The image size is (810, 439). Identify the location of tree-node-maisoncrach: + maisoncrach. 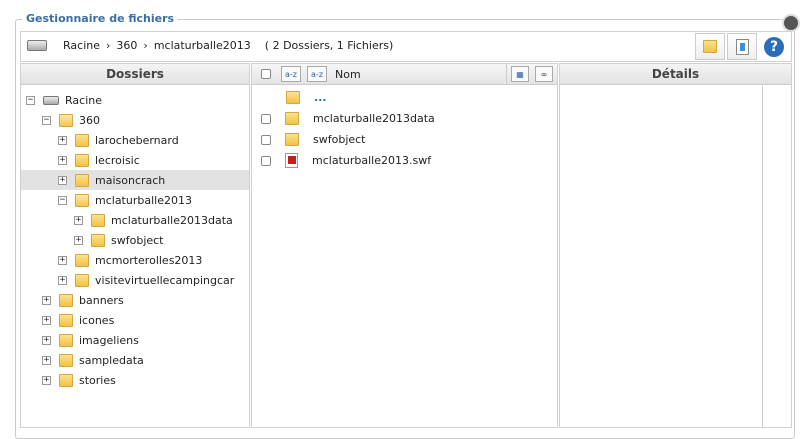
(135, 180).